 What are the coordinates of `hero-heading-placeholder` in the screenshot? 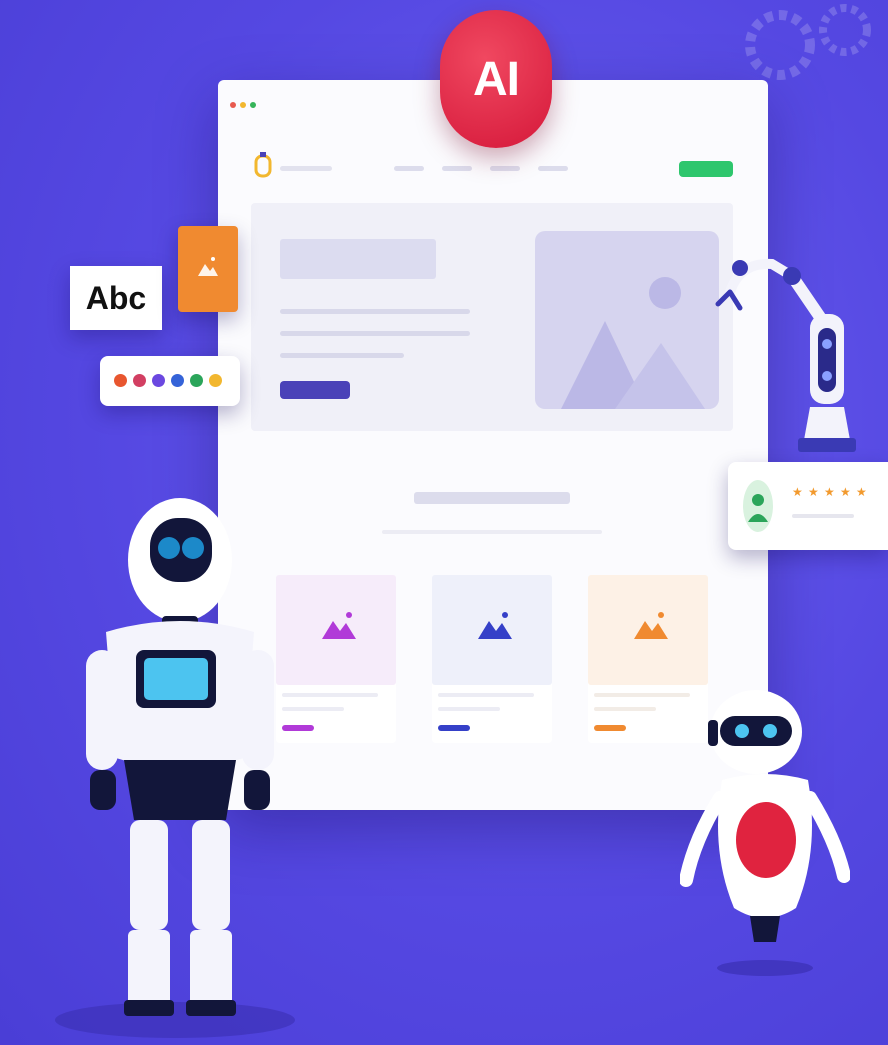 It's located at (358, 259).